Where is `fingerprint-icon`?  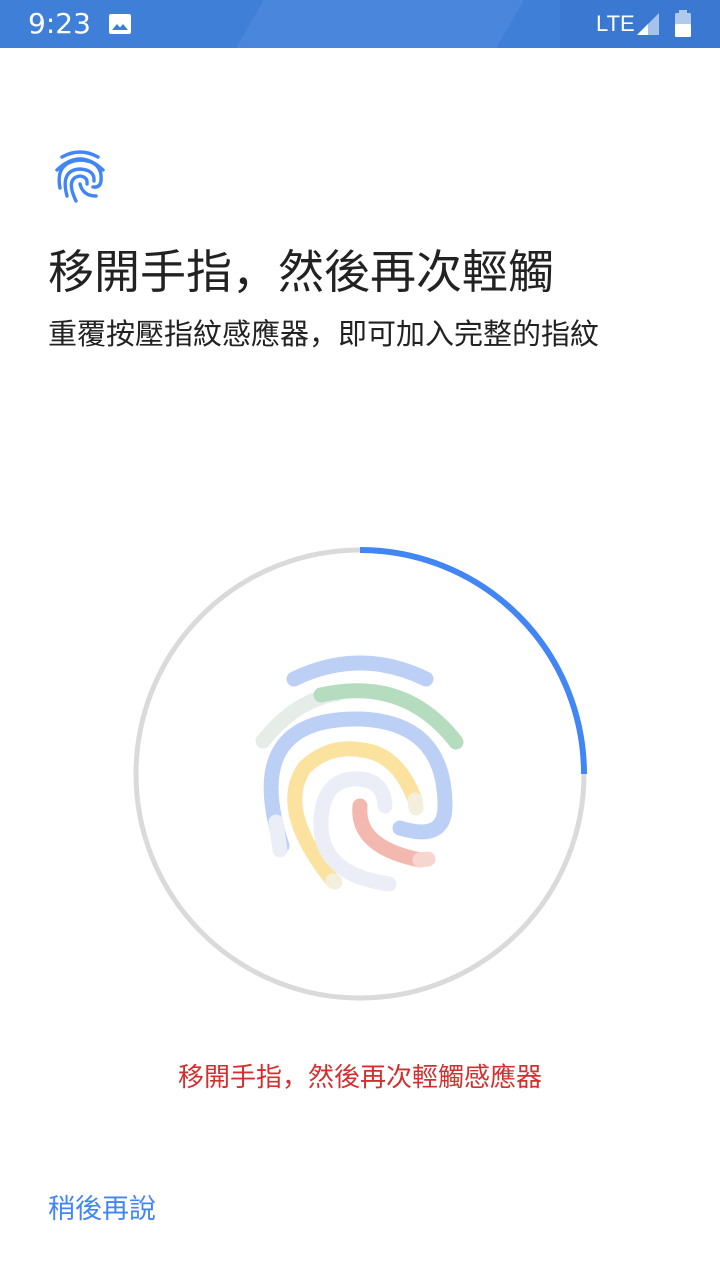 fingerprint-icon is located at coordinates (80, 176).